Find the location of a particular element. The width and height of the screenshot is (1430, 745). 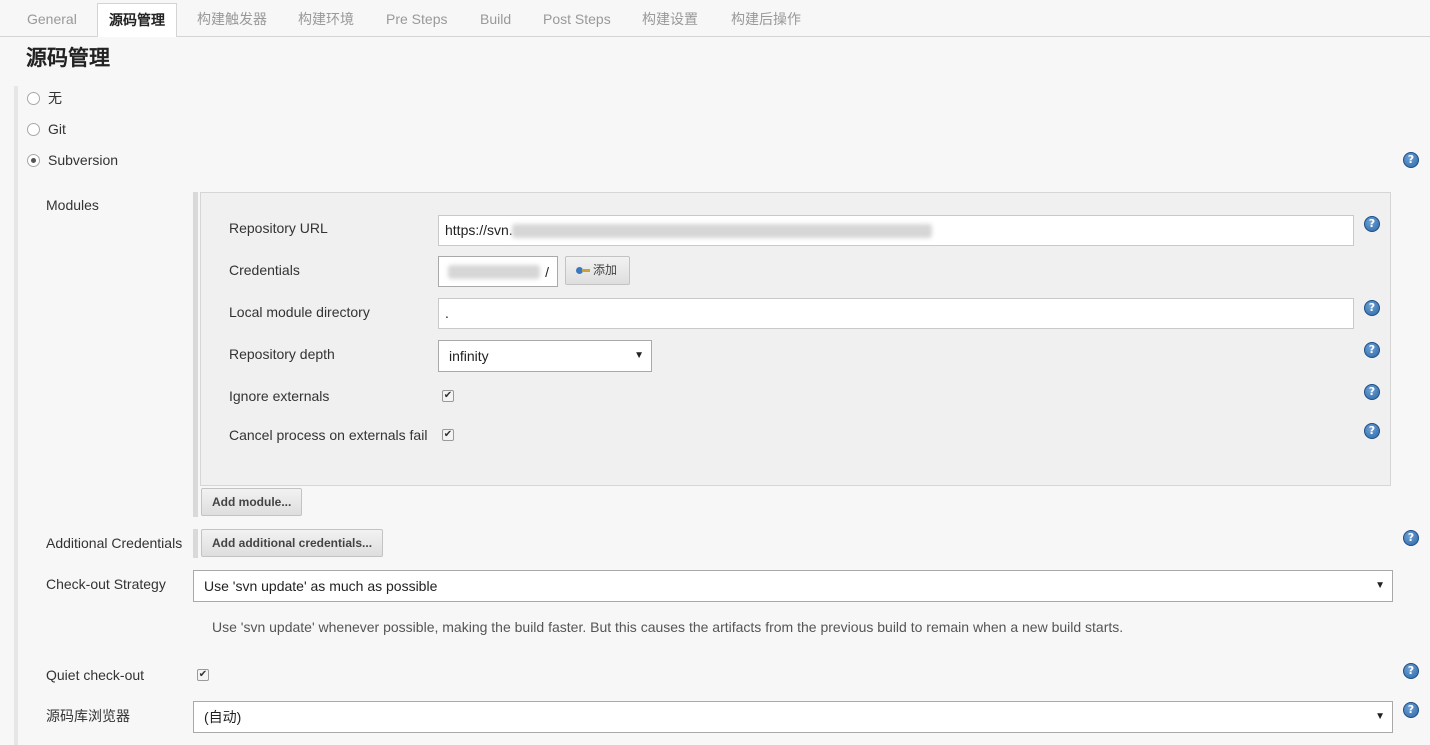

quiet-checkout-checkbox: ✔ is located at coordinates (203, 675).